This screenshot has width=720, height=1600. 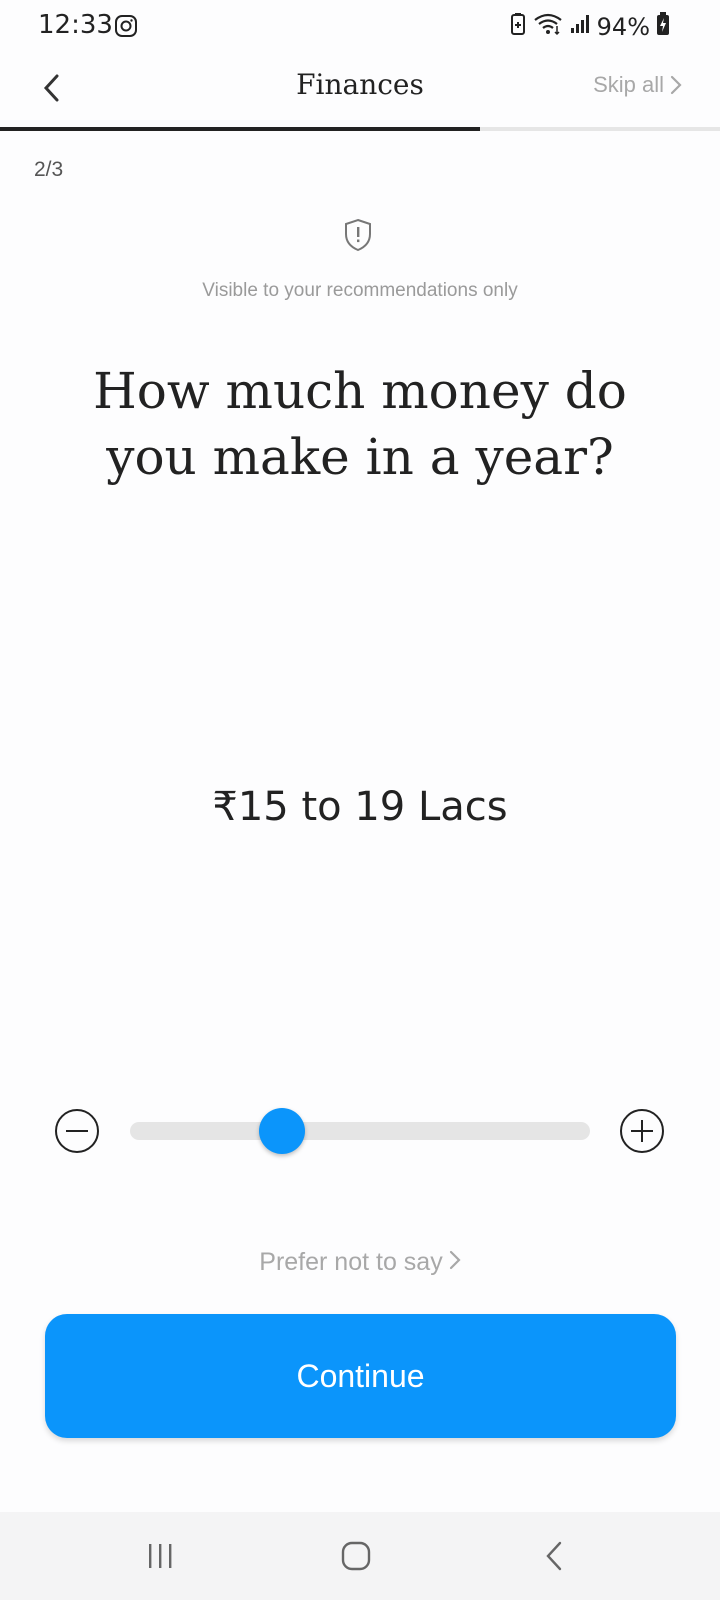 I want to click on step-counter: 2/3, so click(x=49, y=169).